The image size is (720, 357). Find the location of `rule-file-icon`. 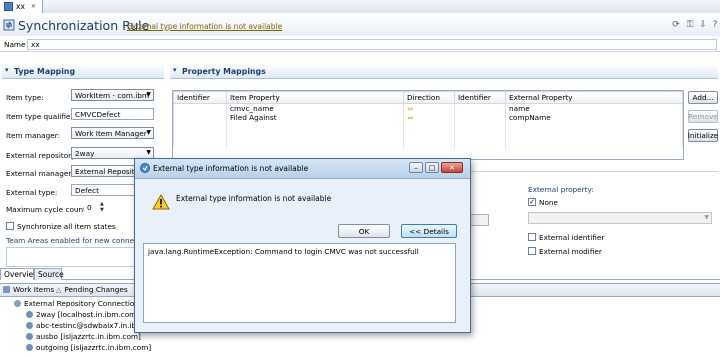

rule-file-icon is located at coordinates (8, 6).